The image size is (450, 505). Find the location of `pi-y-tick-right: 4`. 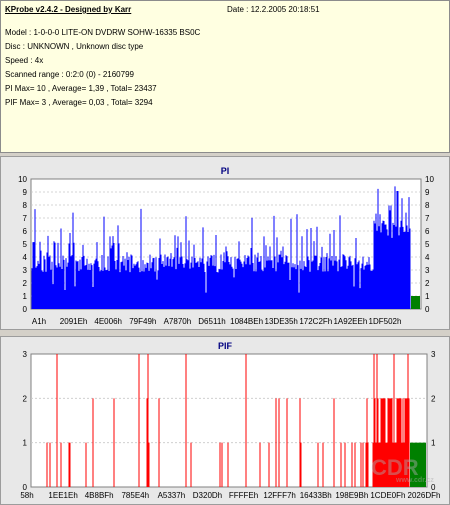

pi-y-tick-right: 4 is located at coordinates (427, 257).